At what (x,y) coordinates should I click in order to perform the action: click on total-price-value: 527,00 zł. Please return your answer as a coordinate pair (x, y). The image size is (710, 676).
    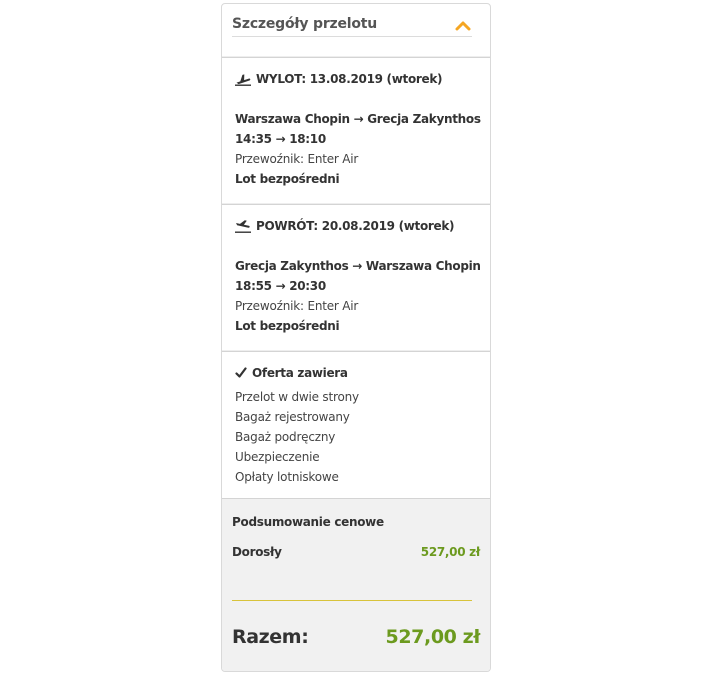
    Looking at the image, I should click on (433, 637).